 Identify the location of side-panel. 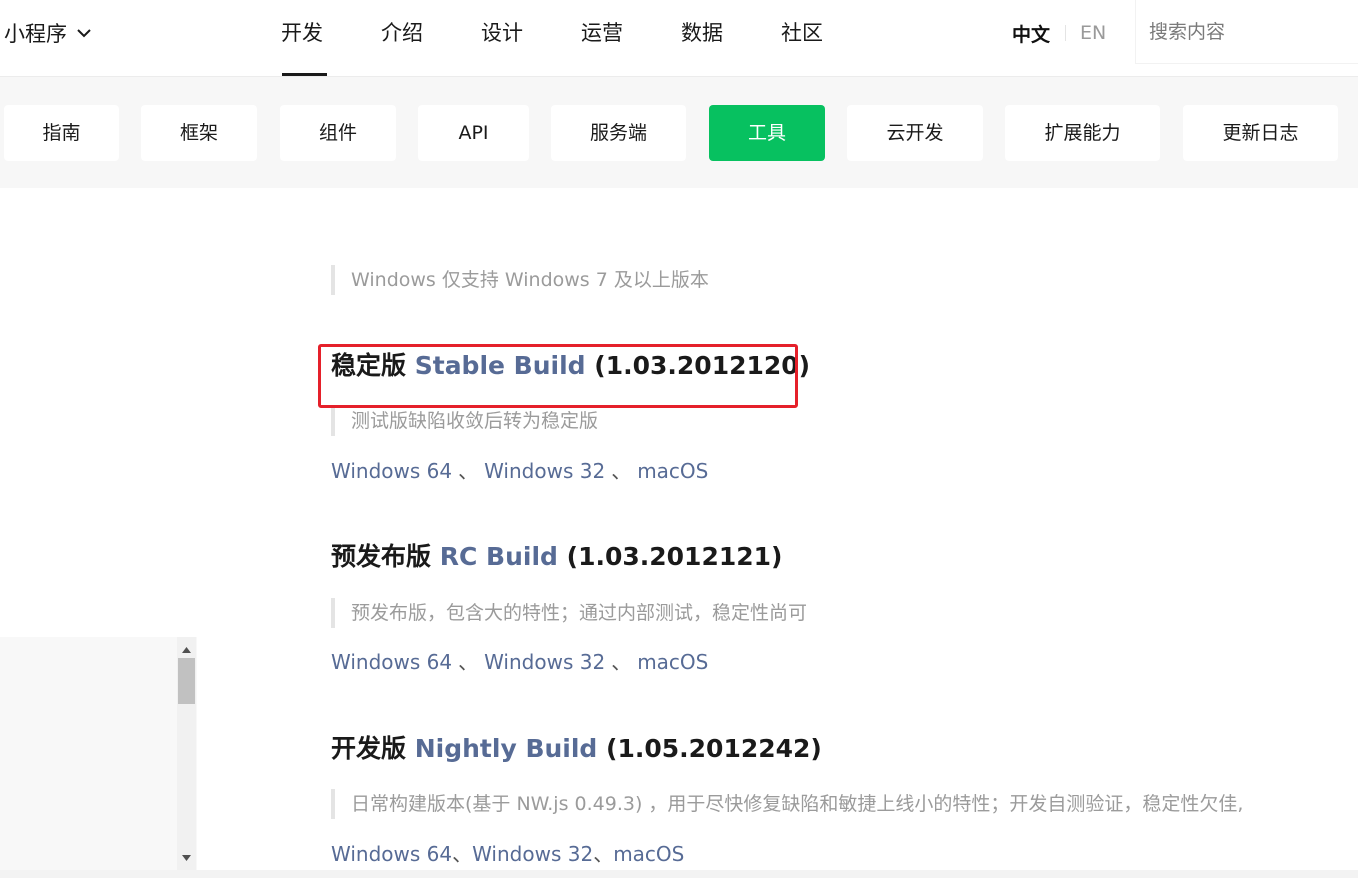
(98, 753).